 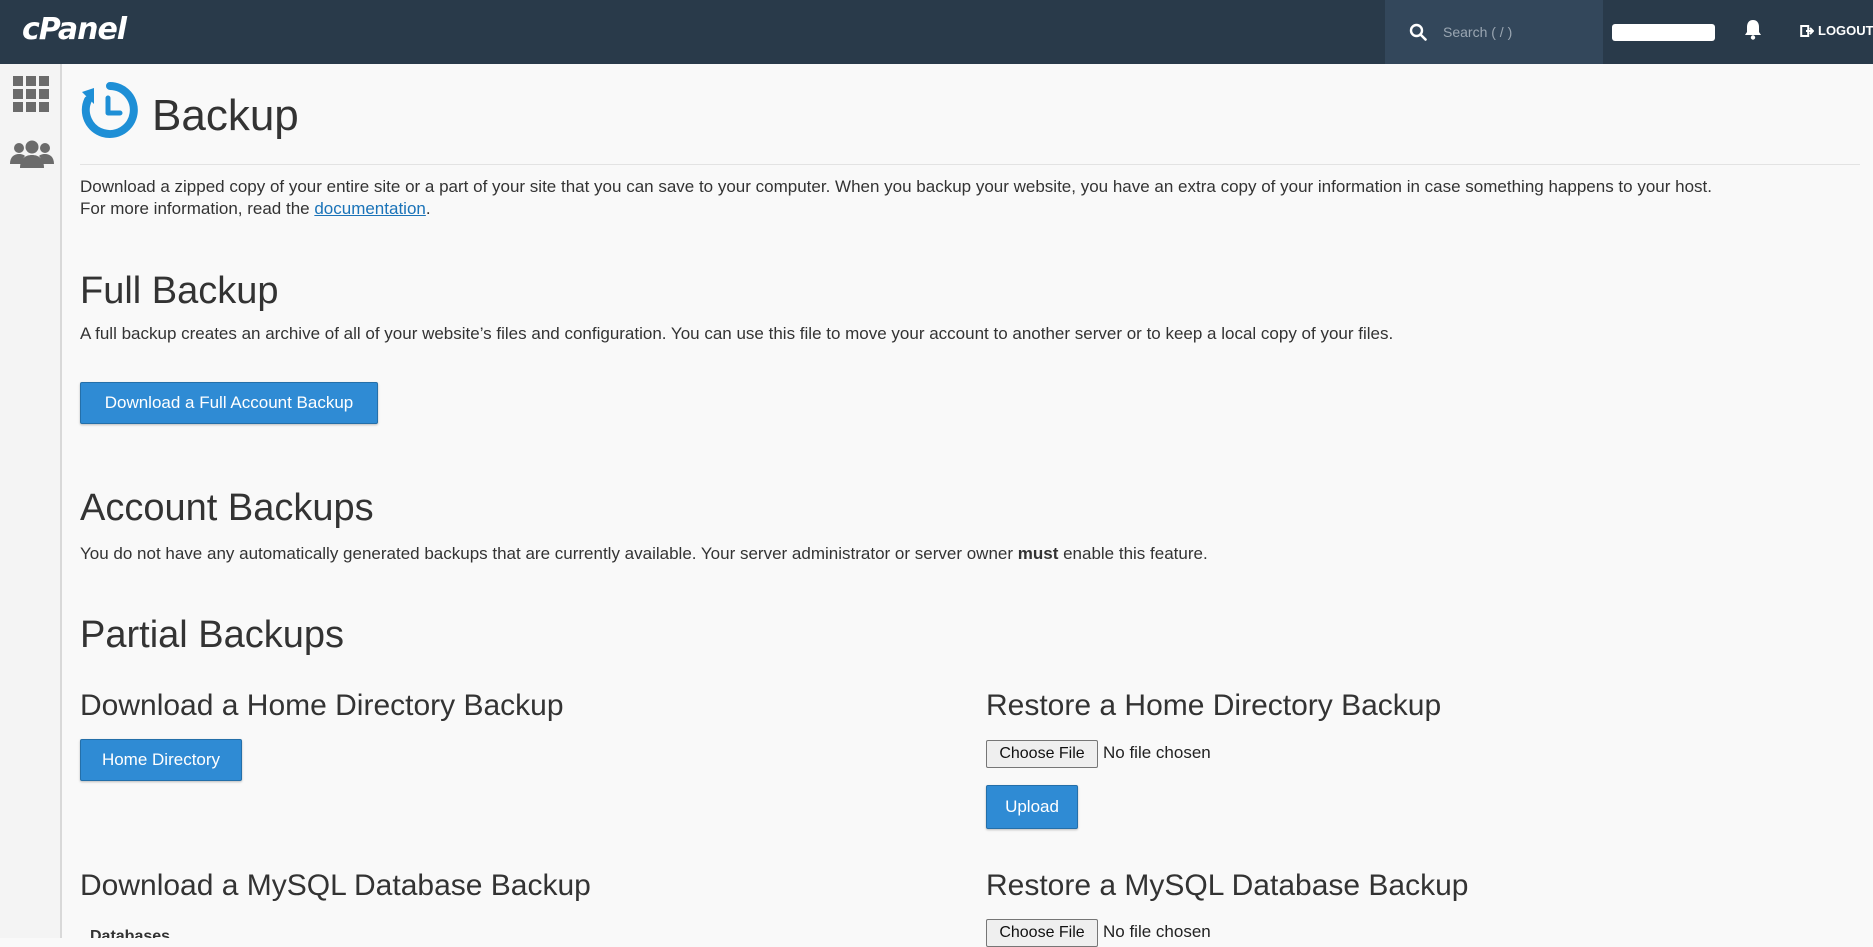 What do you see at coordinates (1032, 807) in the screenshot?
I see `upload-home-button: Upload` at bounding box center [1032, 807].